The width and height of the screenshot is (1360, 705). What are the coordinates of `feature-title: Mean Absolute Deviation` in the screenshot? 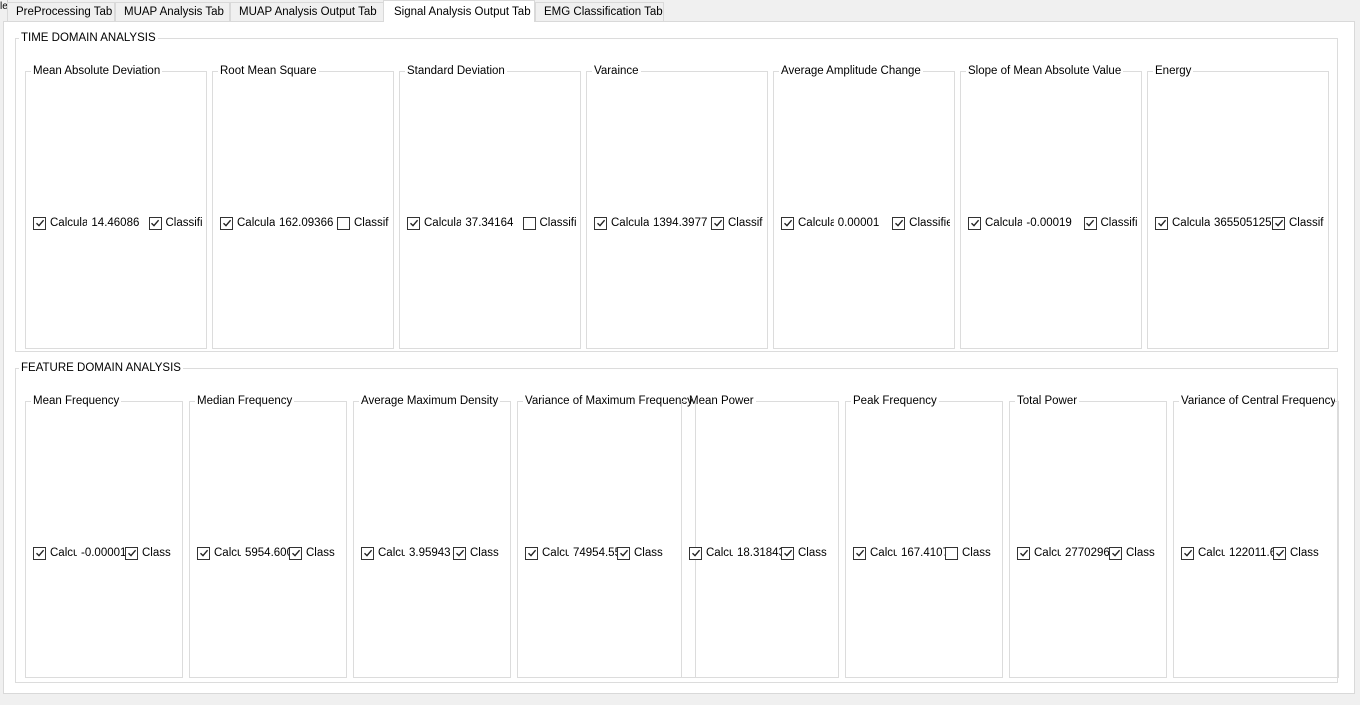 It's located at (97, 71).